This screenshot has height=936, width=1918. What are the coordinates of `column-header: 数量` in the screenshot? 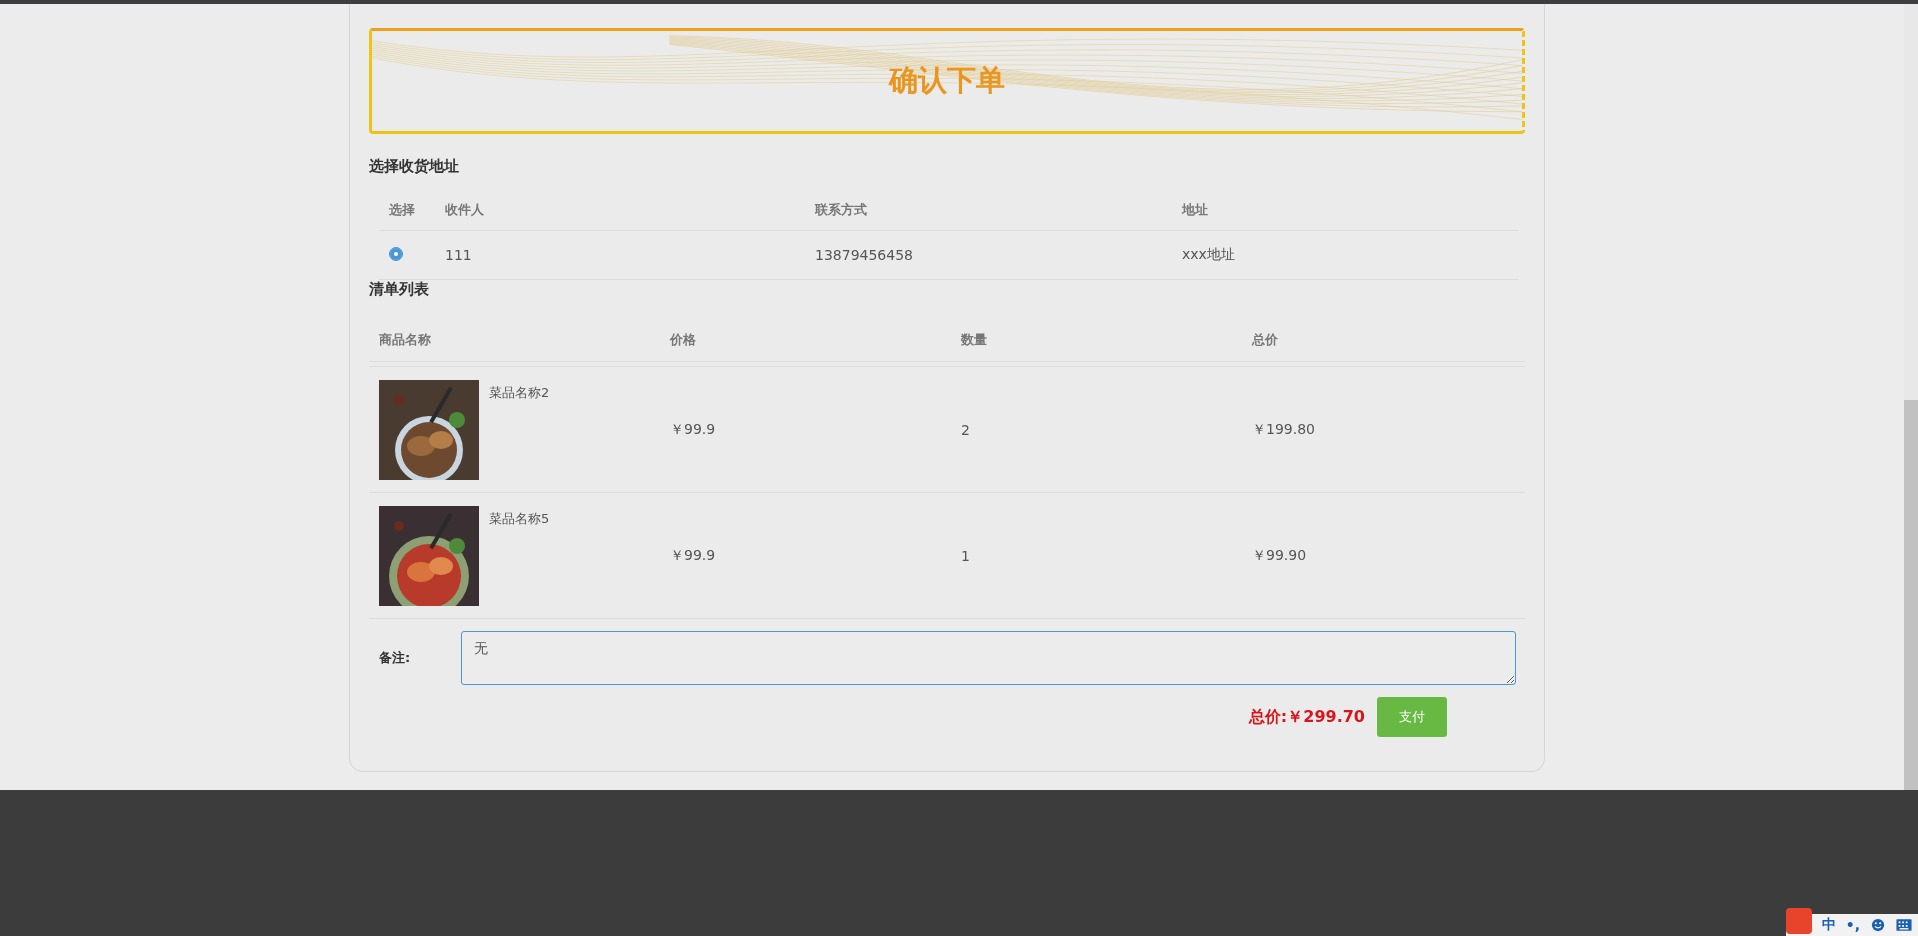 It's located at (974, 340).